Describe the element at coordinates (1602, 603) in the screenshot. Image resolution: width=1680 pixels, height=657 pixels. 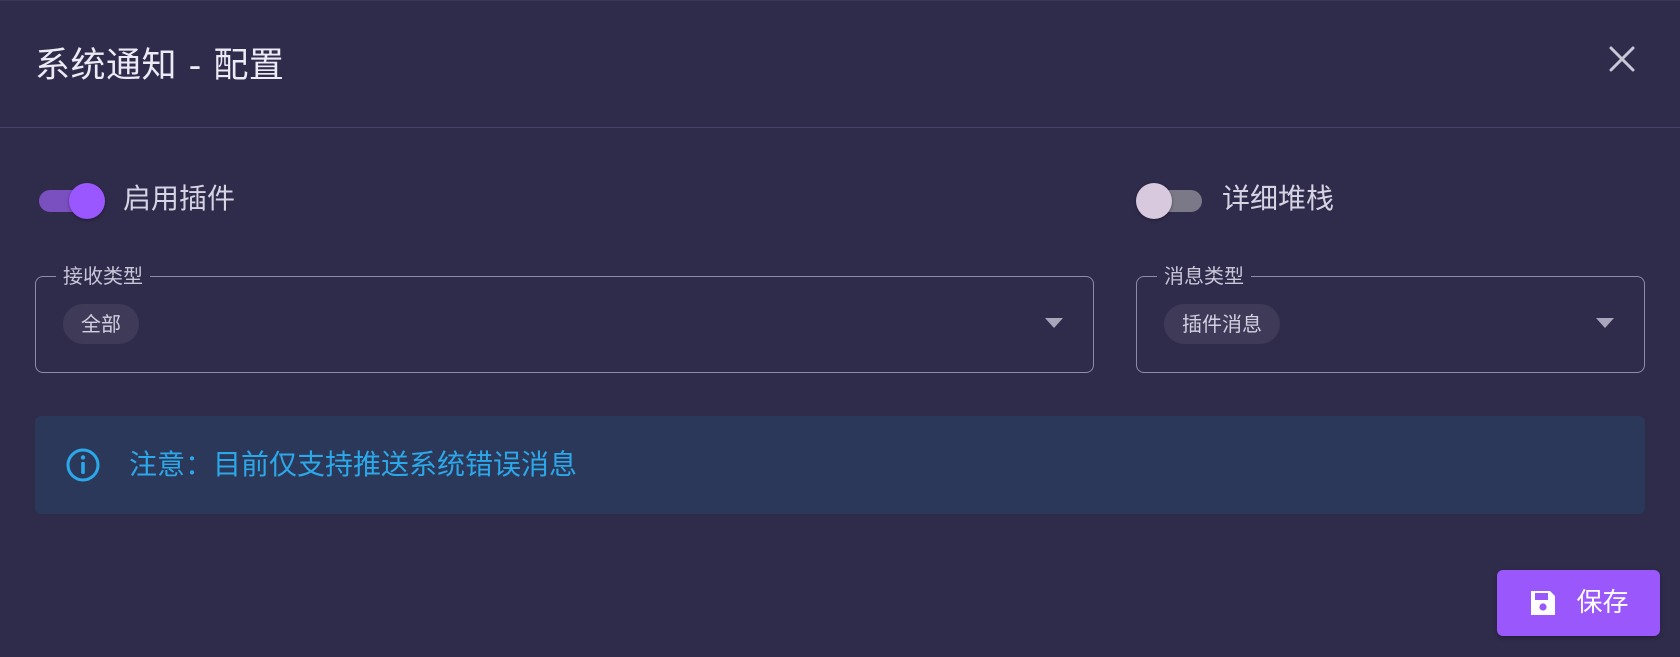
I see `save-label: 保存` at that location.